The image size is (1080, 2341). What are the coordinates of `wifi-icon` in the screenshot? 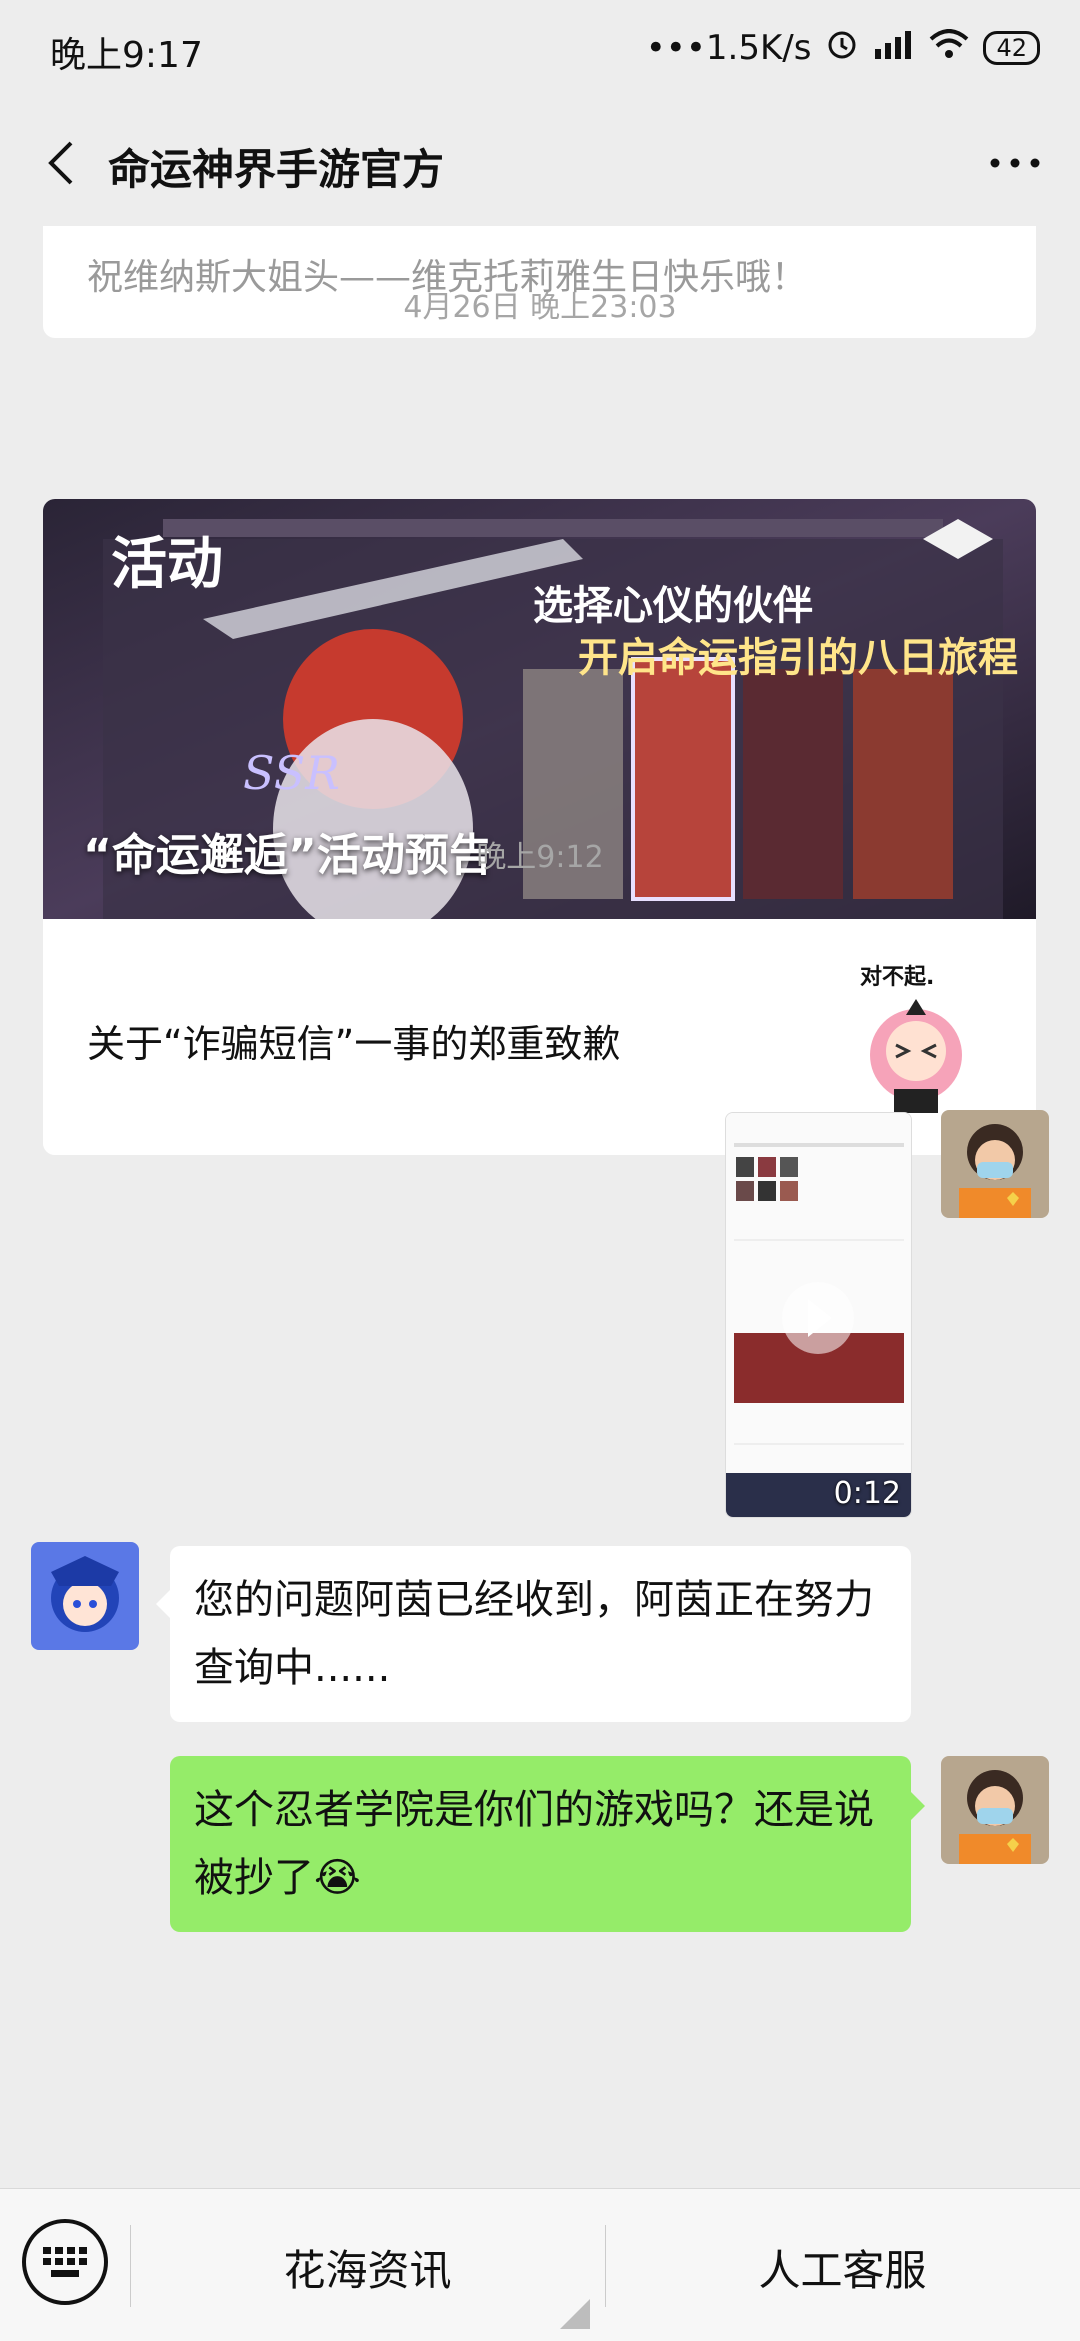 It's located at (949, 48).